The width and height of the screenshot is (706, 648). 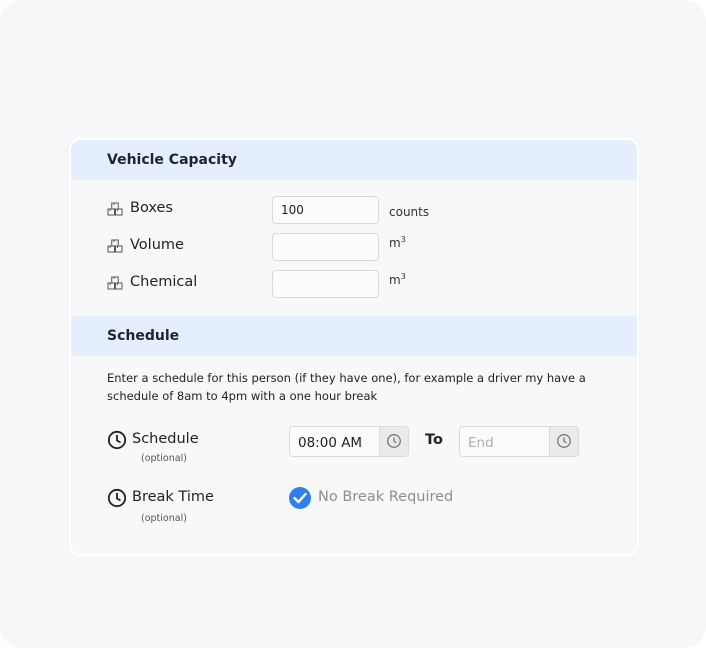 What do you see at coordinates (385, 497) in the screenshot?
I see `no-break-label: No Break Required` at bounding box center [385, 497].